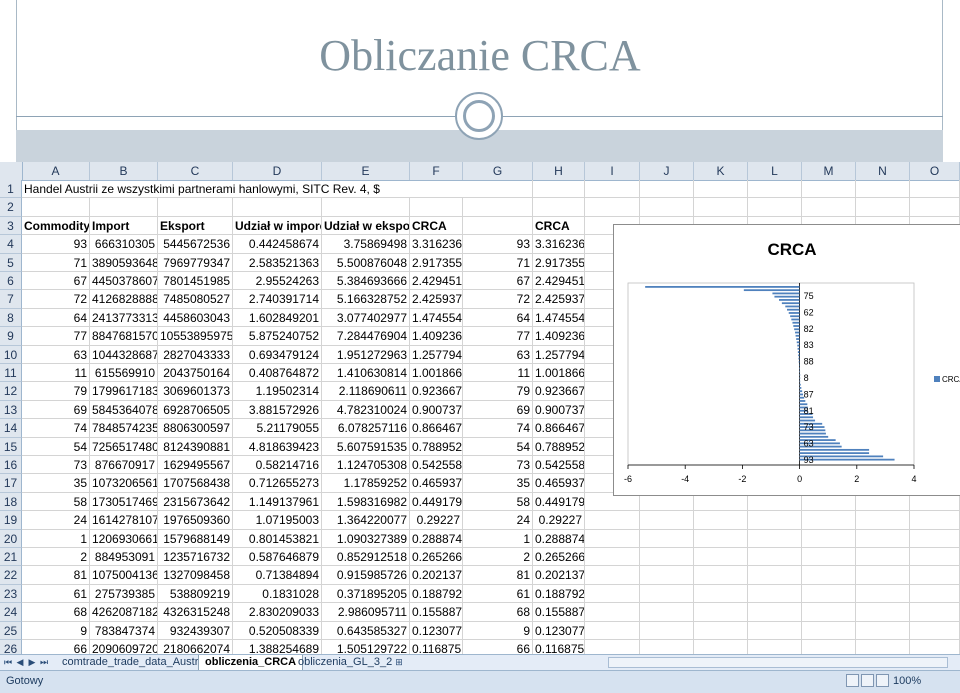  I want to click on table-cell: 24, so click(56, 520).